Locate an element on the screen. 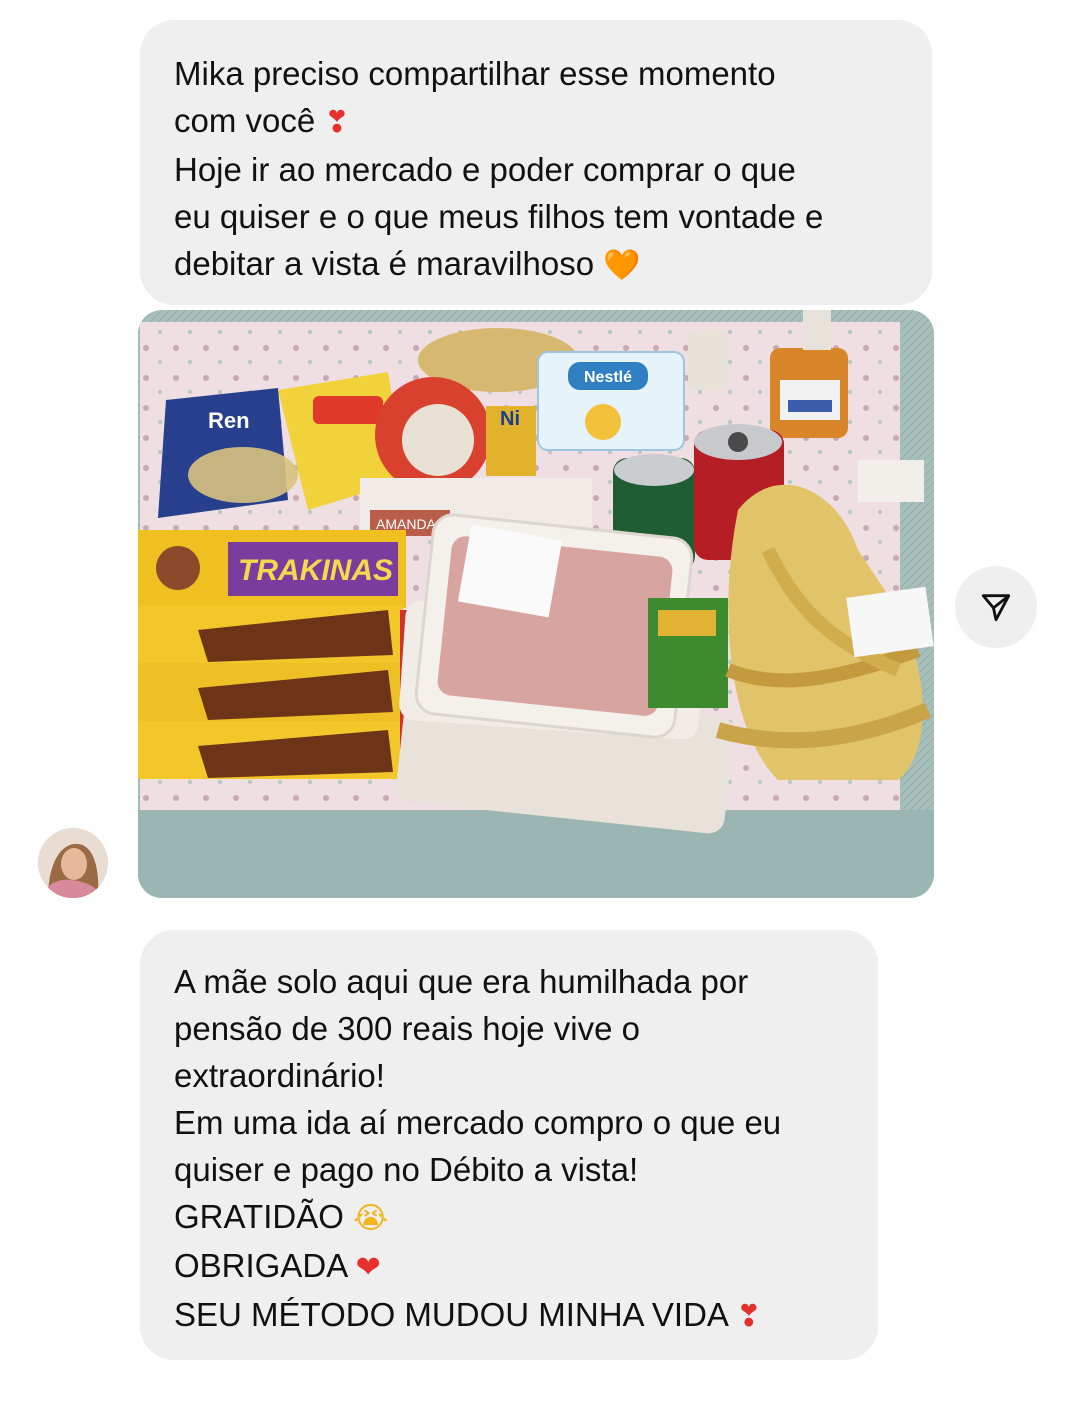 Image resolution: width=1080 pixels, height=1412 pixels. red-heart-icon: ❤ is located at coordinates (368, 1267).